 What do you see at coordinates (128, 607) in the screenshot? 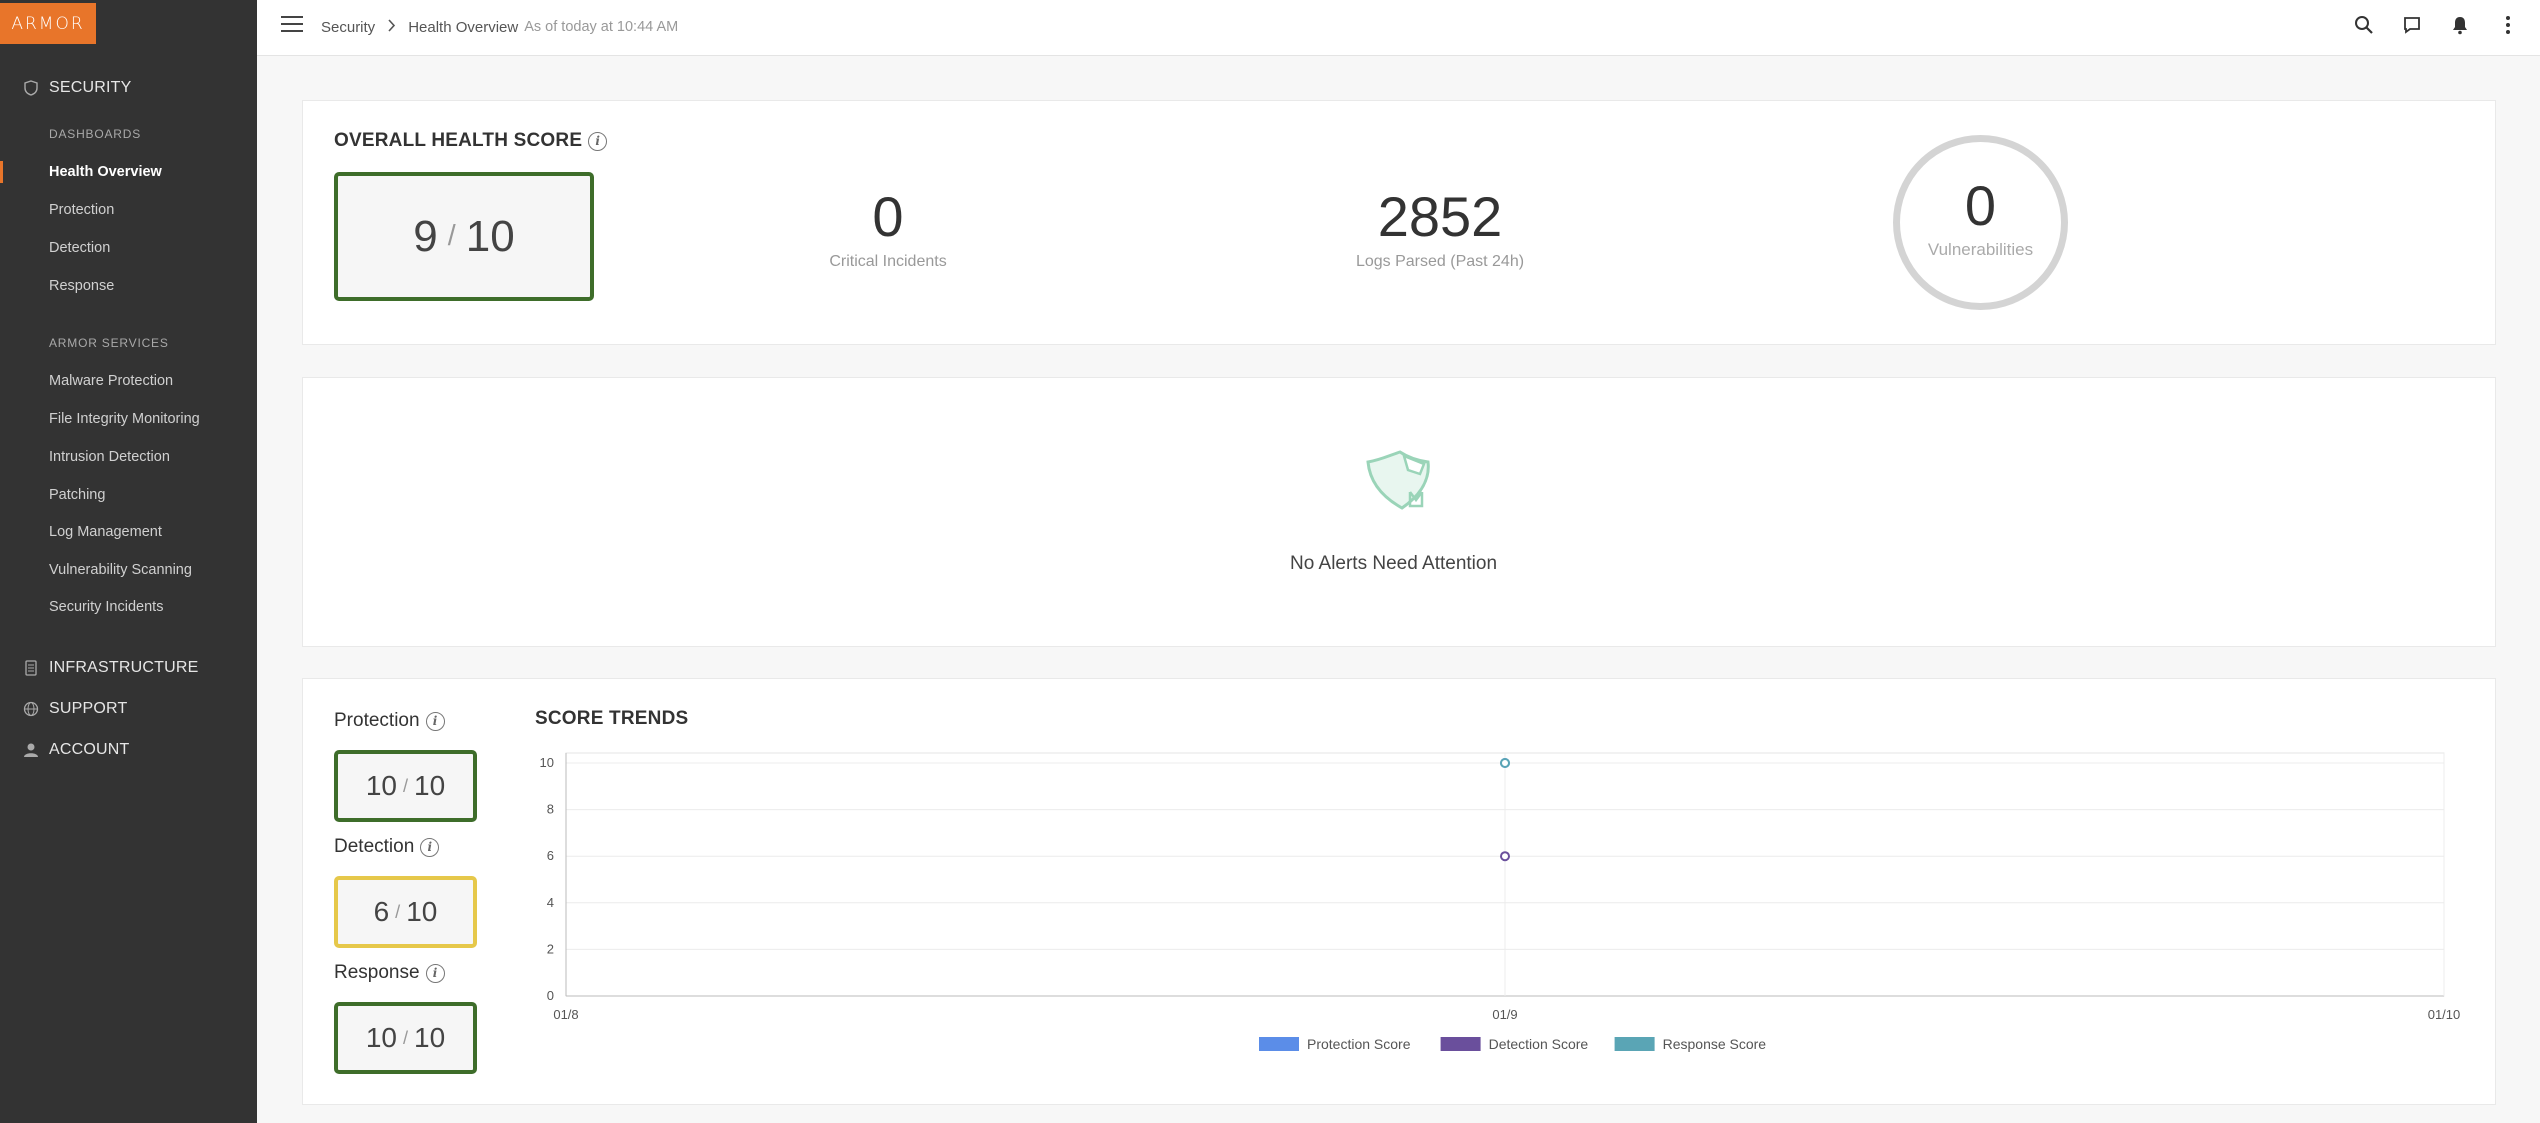
I see `sidebar-item-security-incidents: Security Incidents` at bounding box center [128, 607].